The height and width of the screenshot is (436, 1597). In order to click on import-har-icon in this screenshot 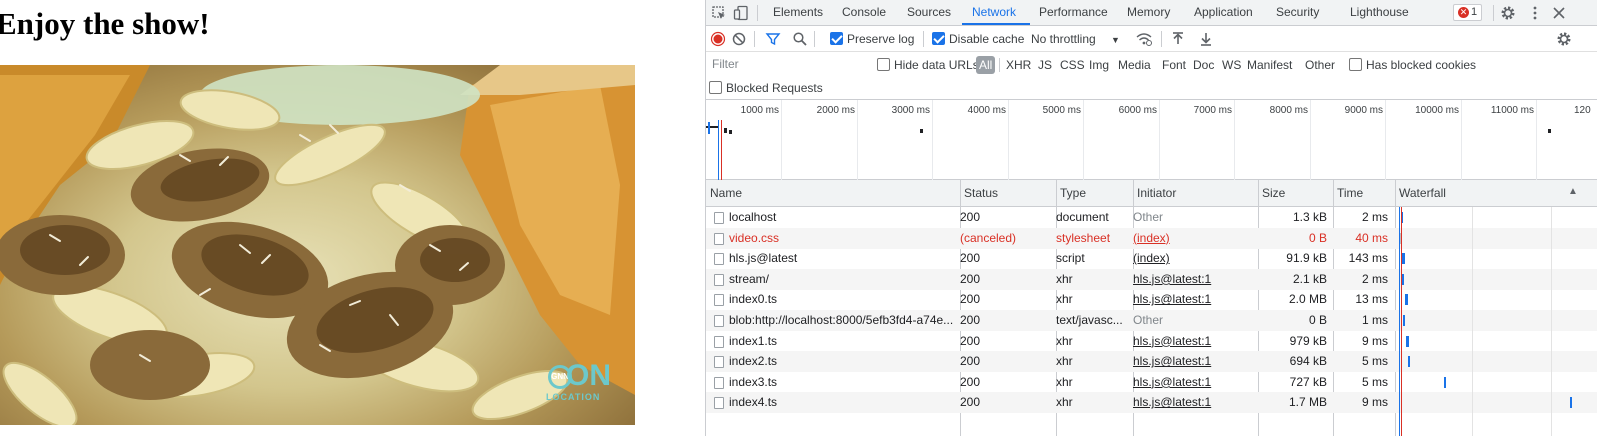, I will do `click(1178, 39)`.